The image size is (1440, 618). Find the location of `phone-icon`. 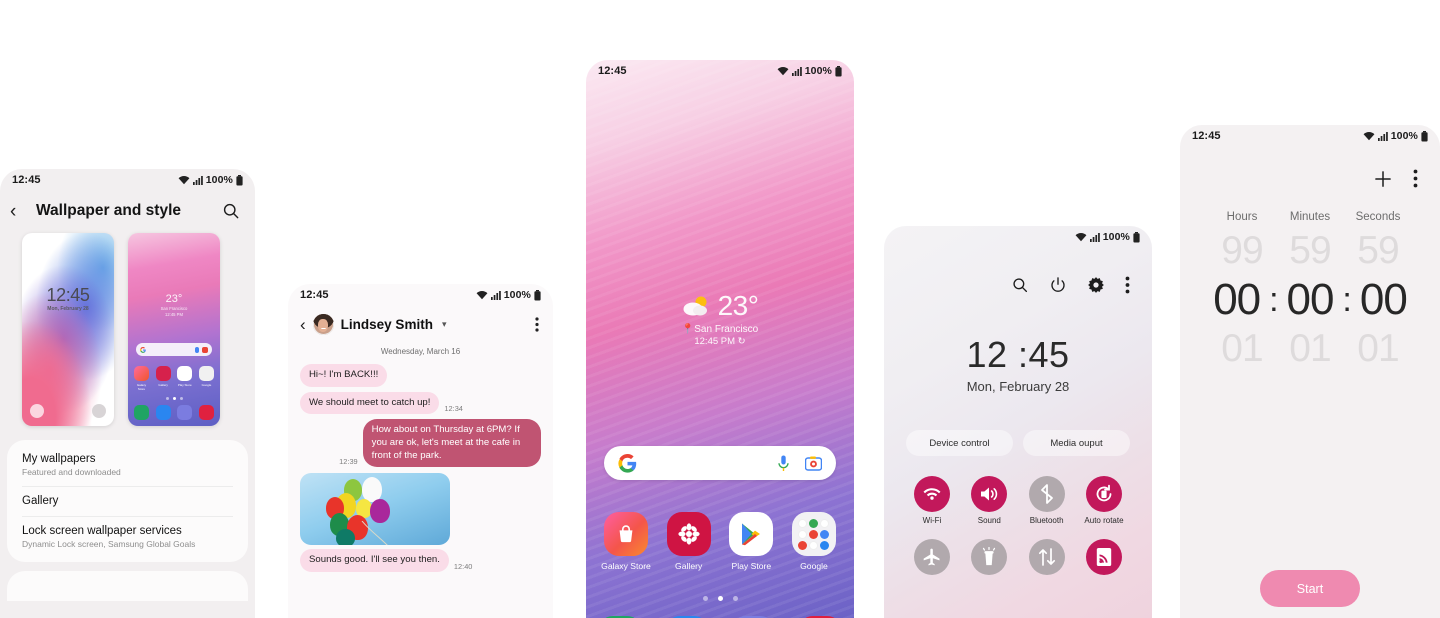

phone-icon is located at coordinates (141, 412).